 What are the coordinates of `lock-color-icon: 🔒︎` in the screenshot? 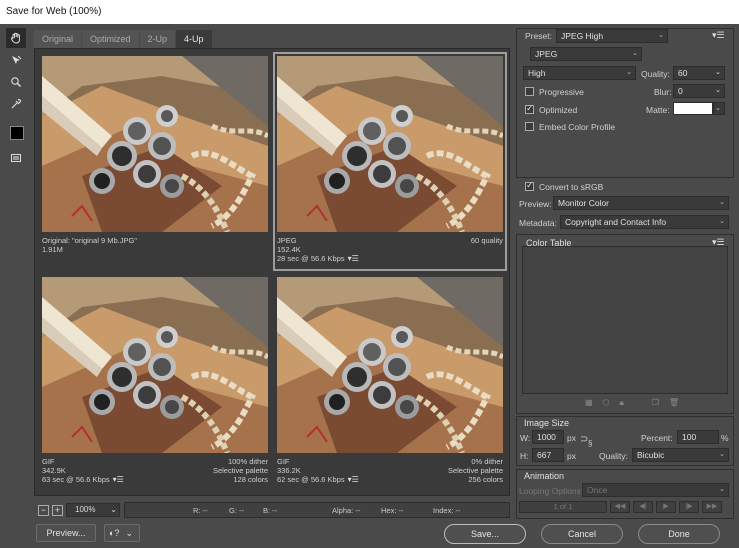 It's located at (622, 403).